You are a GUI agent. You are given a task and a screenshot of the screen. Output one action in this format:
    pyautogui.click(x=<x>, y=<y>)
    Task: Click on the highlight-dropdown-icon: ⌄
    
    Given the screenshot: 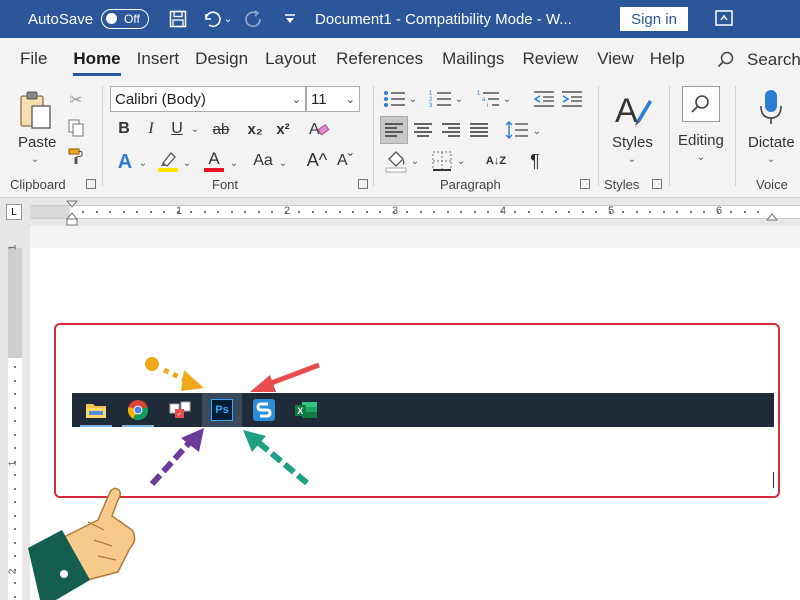 What is the action you would take?
    pyautogui.click(x=187, y=163)
    